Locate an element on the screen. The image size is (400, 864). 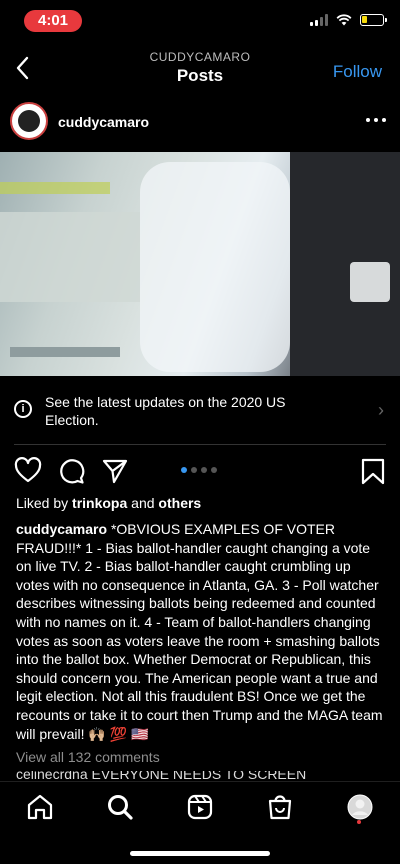
comment-preview: celinecrdna EVERYONE NEEDS TO SCREEN is located at coordinates (201, 776).